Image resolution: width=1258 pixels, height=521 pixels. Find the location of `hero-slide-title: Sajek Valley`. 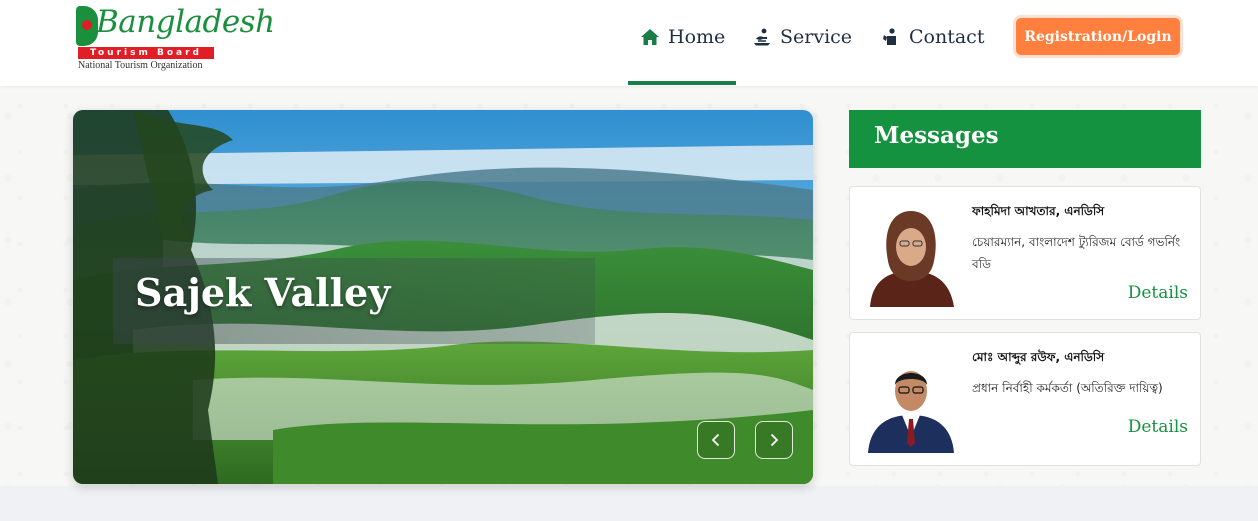

hero-slide-title: Sajek Valley is located at coordinates (263, 292).